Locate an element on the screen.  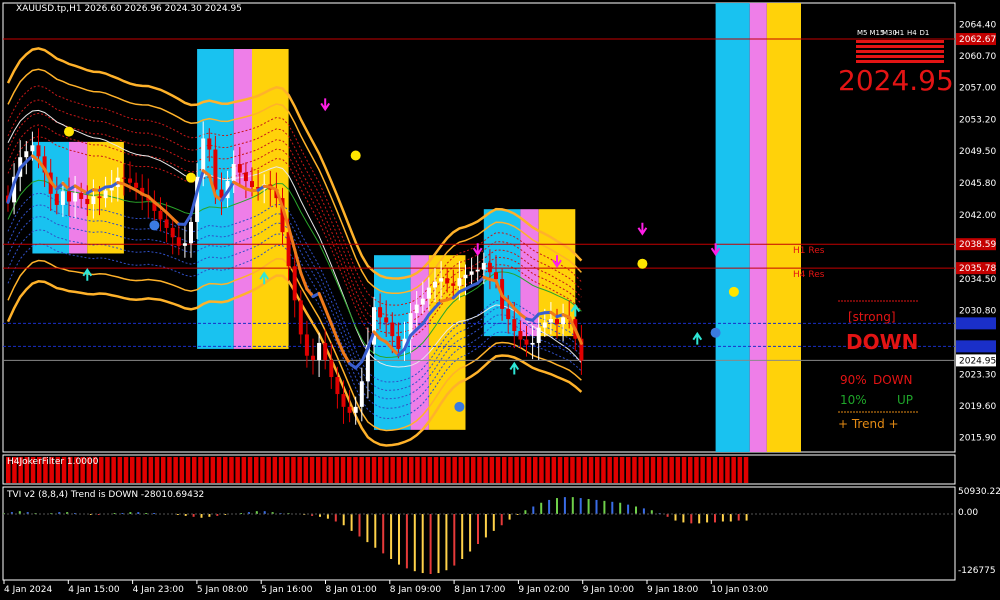
time-label-6: 8 Jan 09:00 is located at coordinates (416, 590).